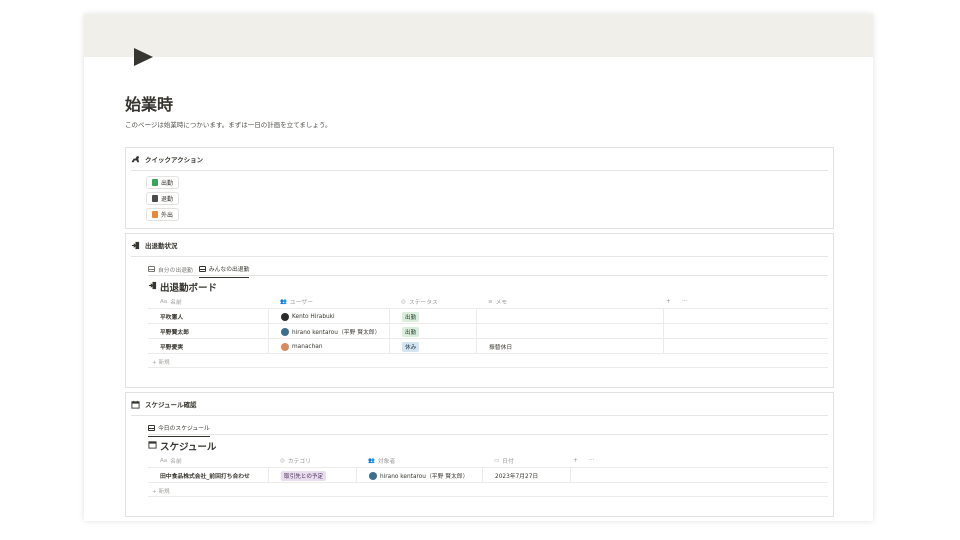 The height and width of the screenshot is (540, 960). What do you see at coordinates (155, 214) in the screenshot?
I see `go-out-icon` at bounding box center [155, 214].